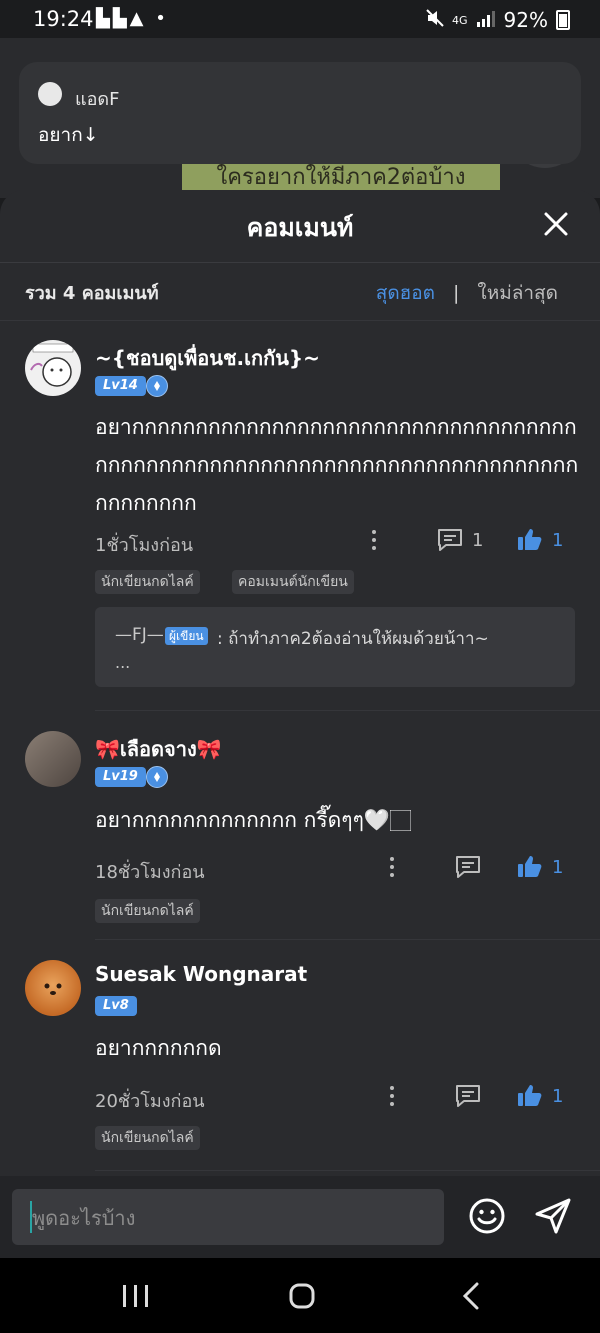 Image resolution: width=600 pixels, height=1333 pixels. Describe the element at coordinates (353, 639) in the screenshot. I see `reply-text: : ถ้าทำภาค2ต้องอ่านให้ผมด้วยน้าา~` at that location.